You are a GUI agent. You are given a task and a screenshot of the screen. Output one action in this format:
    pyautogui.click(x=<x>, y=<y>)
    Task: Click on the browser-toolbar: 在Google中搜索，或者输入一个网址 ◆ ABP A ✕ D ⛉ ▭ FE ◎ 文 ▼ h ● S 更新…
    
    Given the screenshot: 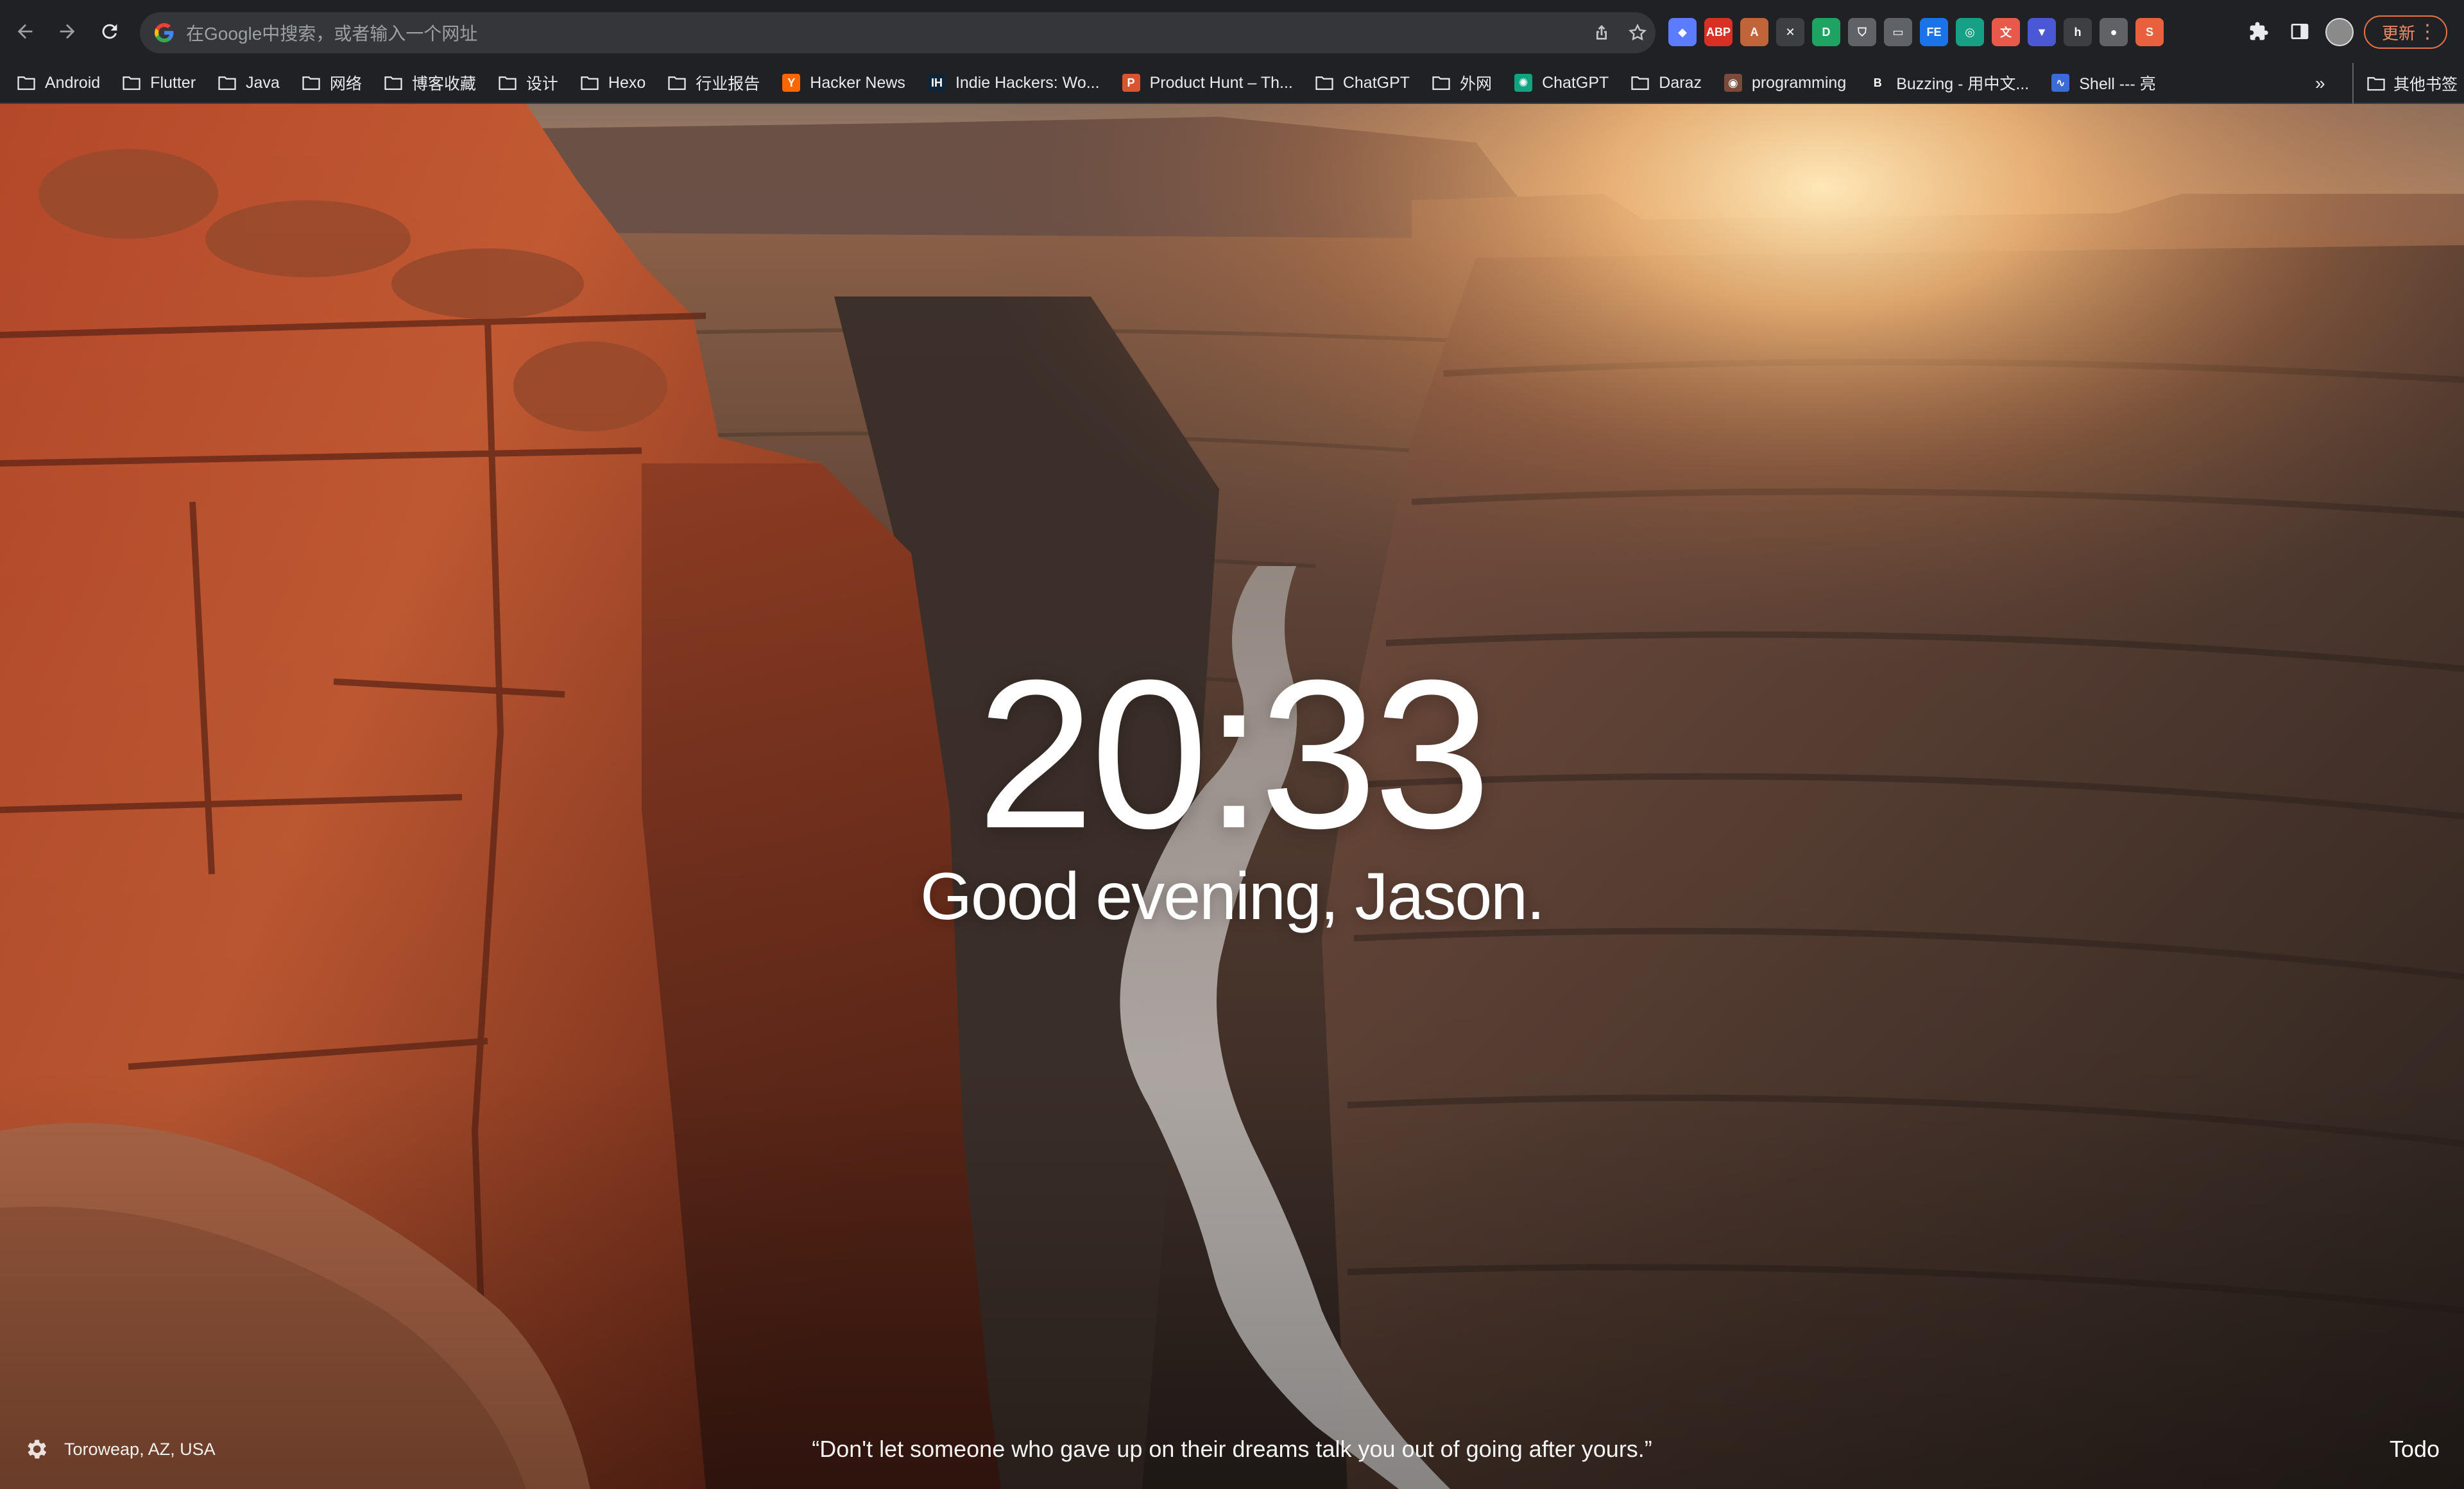 What is the action you would take?
    pyautogui.click(x=1232, y=32)
    